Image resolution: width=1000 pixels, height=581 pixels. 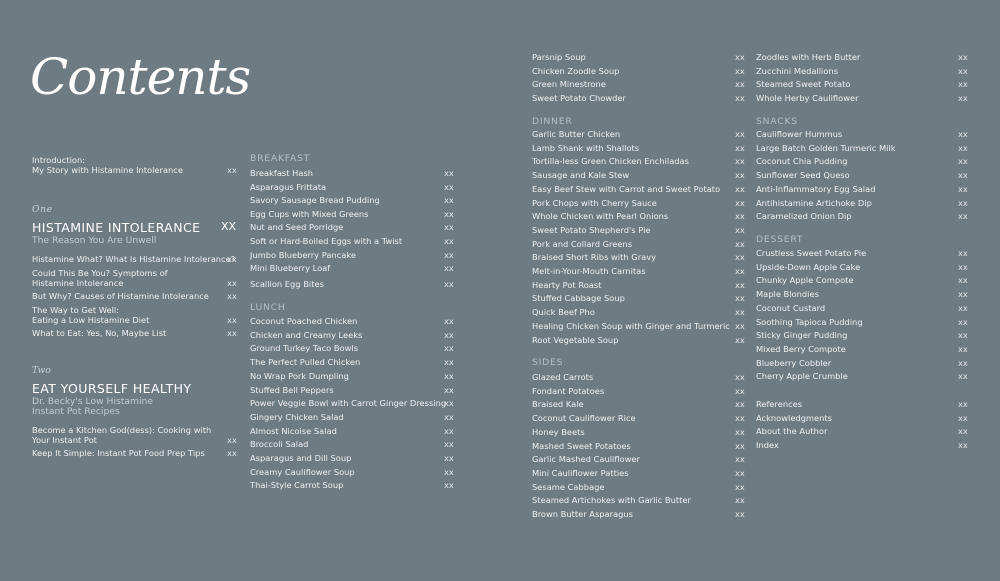 What do you see at coordinates (94, 240) in the screenshot?
I see `part-one-subtitle: The Reason You Are Unwell` at bounding box center [94, 240].